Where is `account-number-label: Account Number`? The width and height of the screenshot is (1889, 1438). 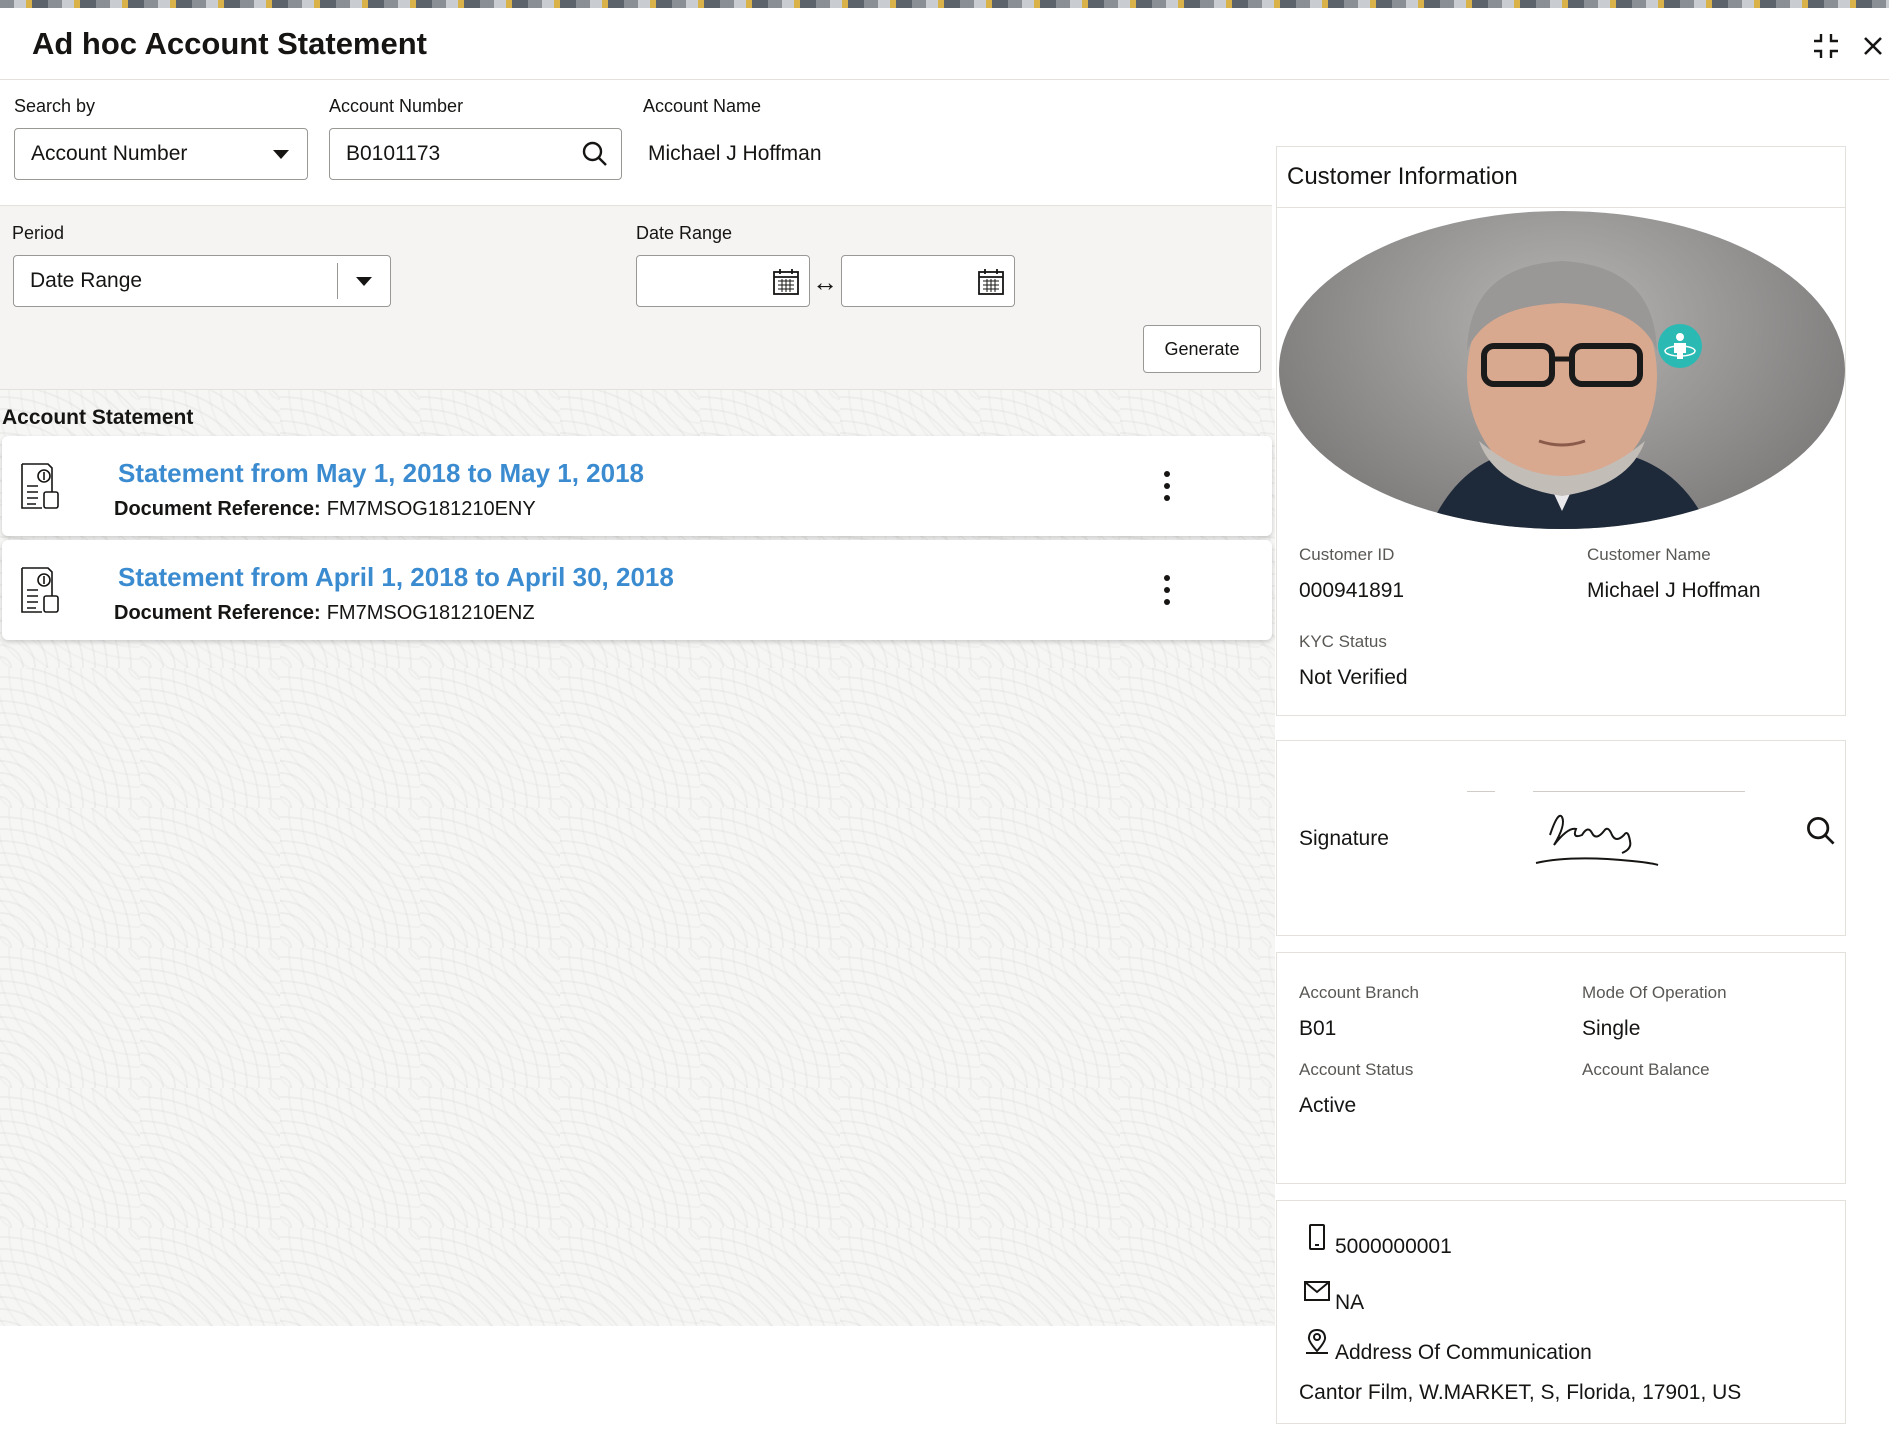 account-number-label: Account Number is located at coordinates (396, 106).